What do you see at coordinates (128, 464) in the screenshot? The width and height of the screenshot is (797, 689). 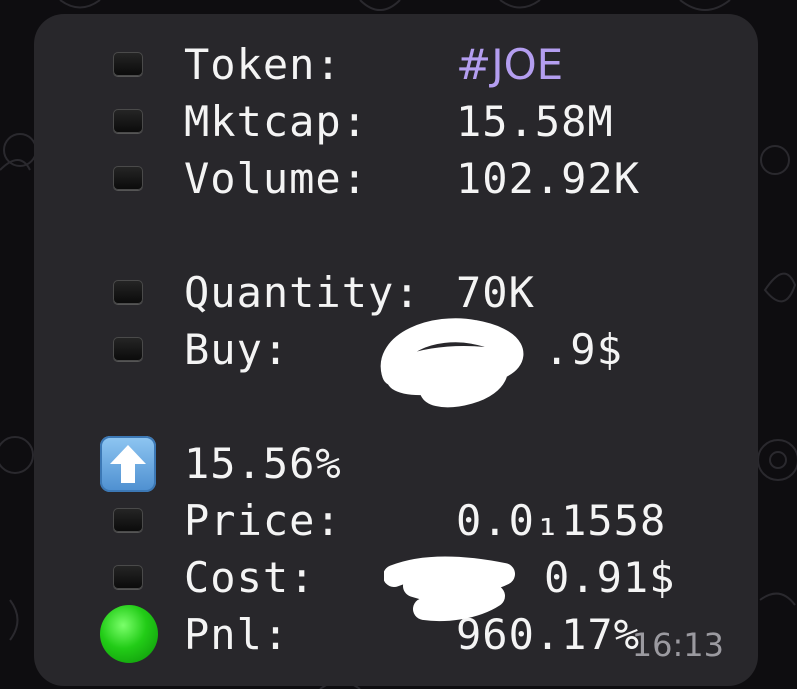 I see `up-arrow-icon` at bounding box center [128, 464].